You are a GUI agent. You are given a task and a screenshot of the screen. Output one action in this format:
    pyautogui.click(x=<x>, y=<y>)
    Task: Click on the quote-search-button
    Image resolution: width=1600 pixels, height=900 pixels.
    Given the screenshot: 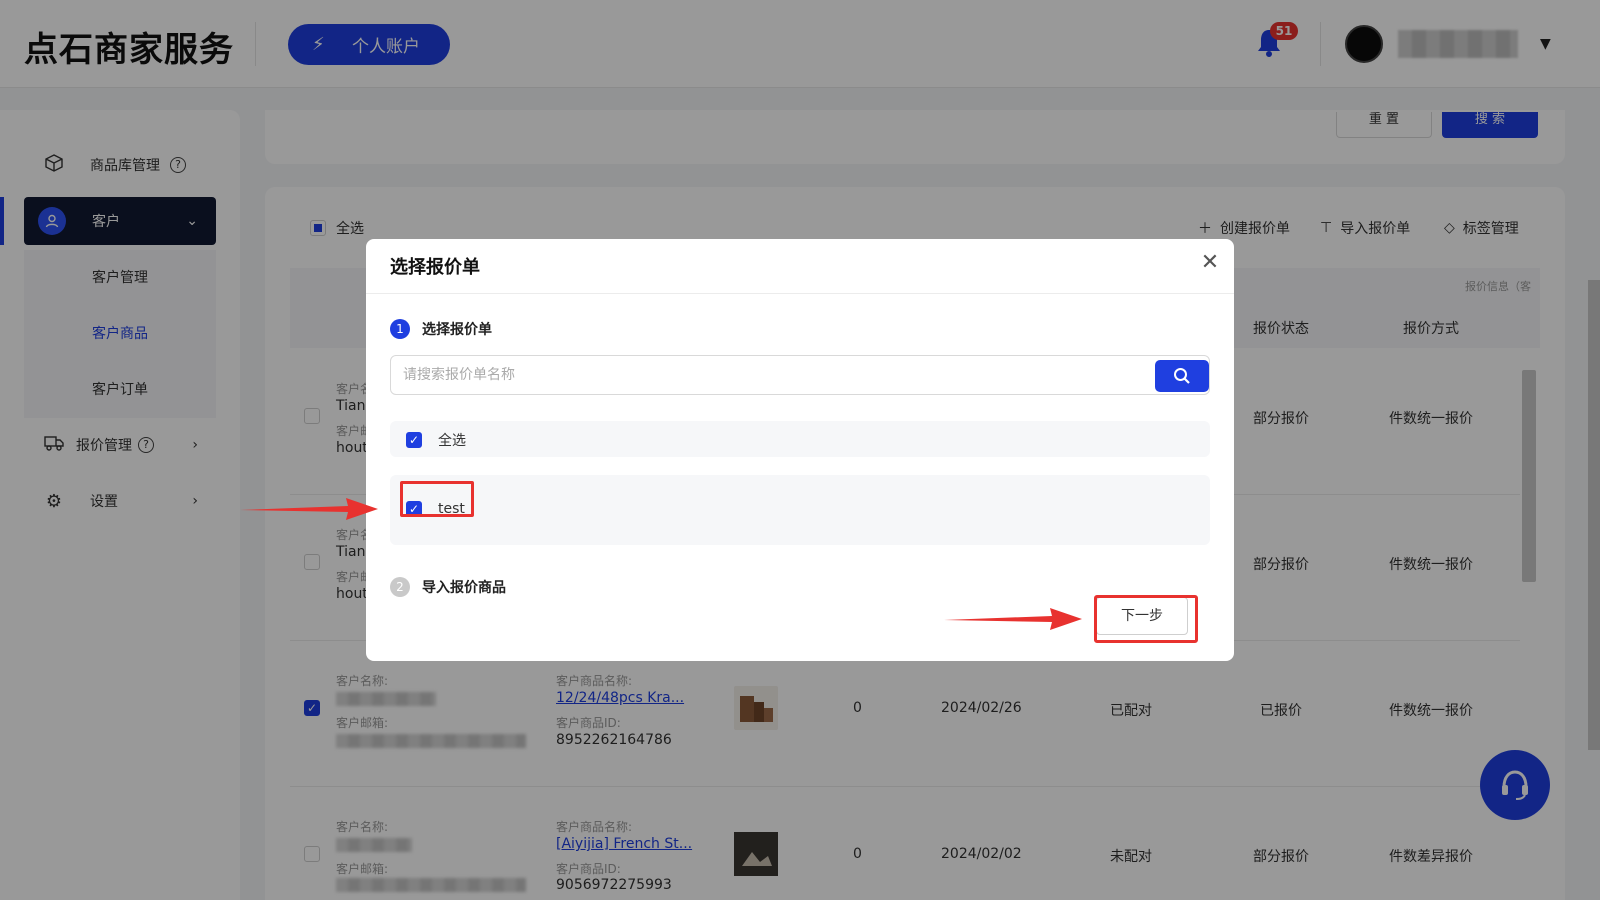 What is the action you would take?
    pyautogui.click(x=1182, y=376)
    